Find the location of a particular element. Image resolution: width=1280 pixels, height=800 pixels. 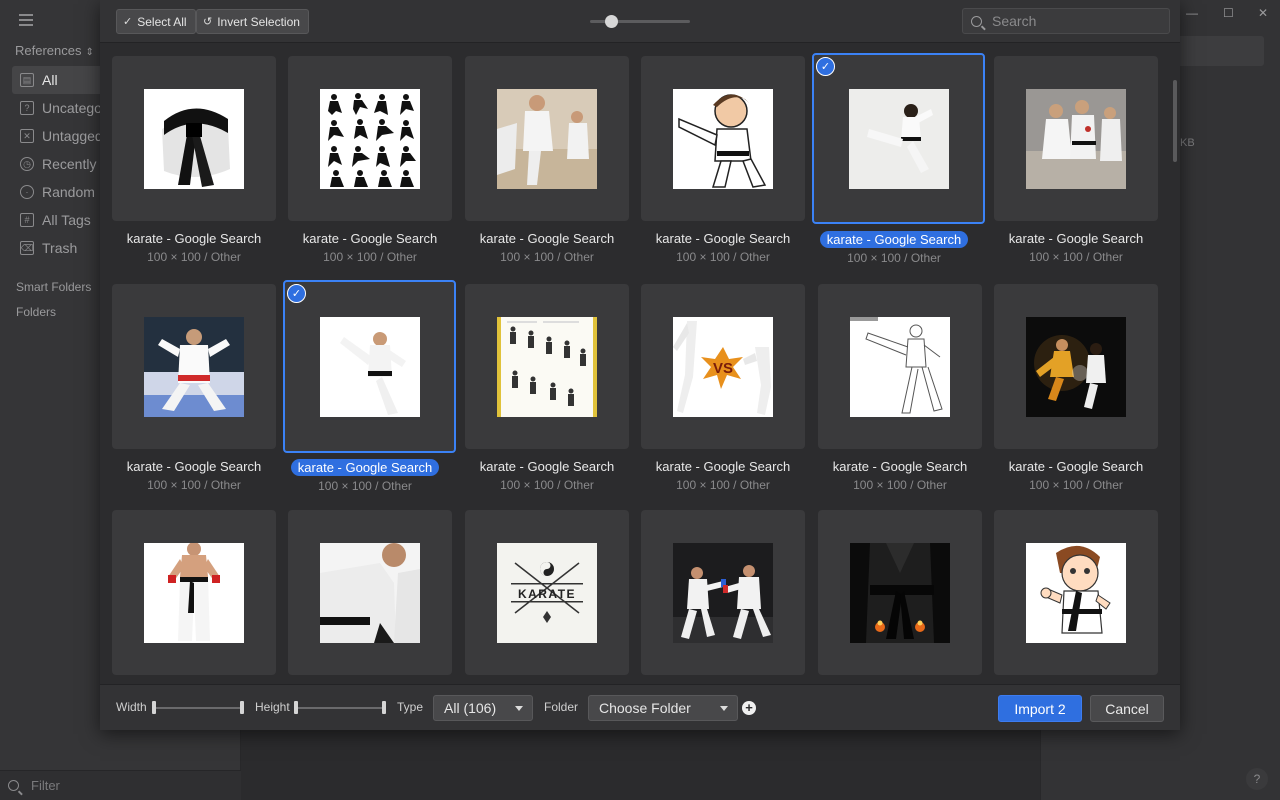

height-label: Height is located at coordinates (272, 707).